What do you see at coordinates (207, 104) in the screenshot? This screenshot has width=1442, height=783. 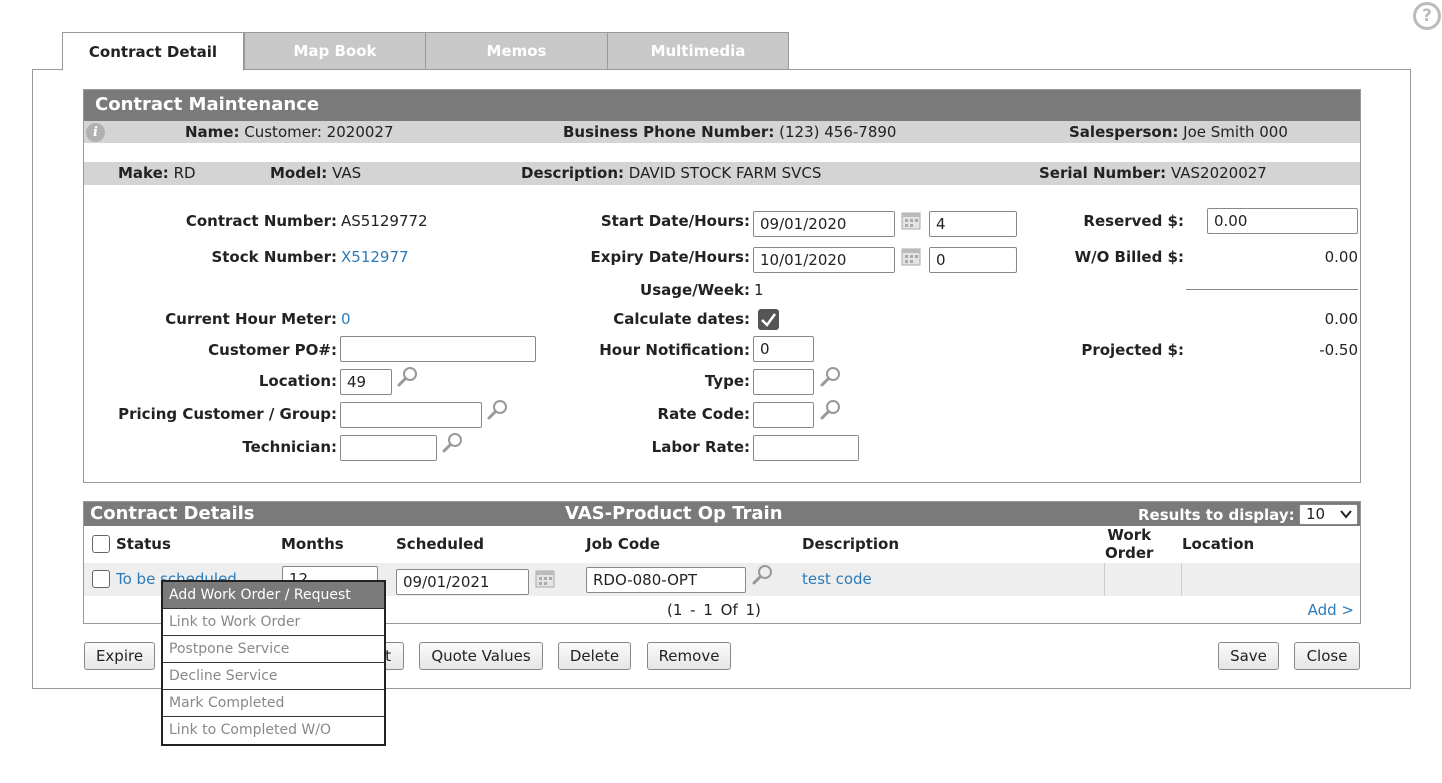 I see `contract-maintenance-title: Contract Maintenance` at bounding box center [207, 104].